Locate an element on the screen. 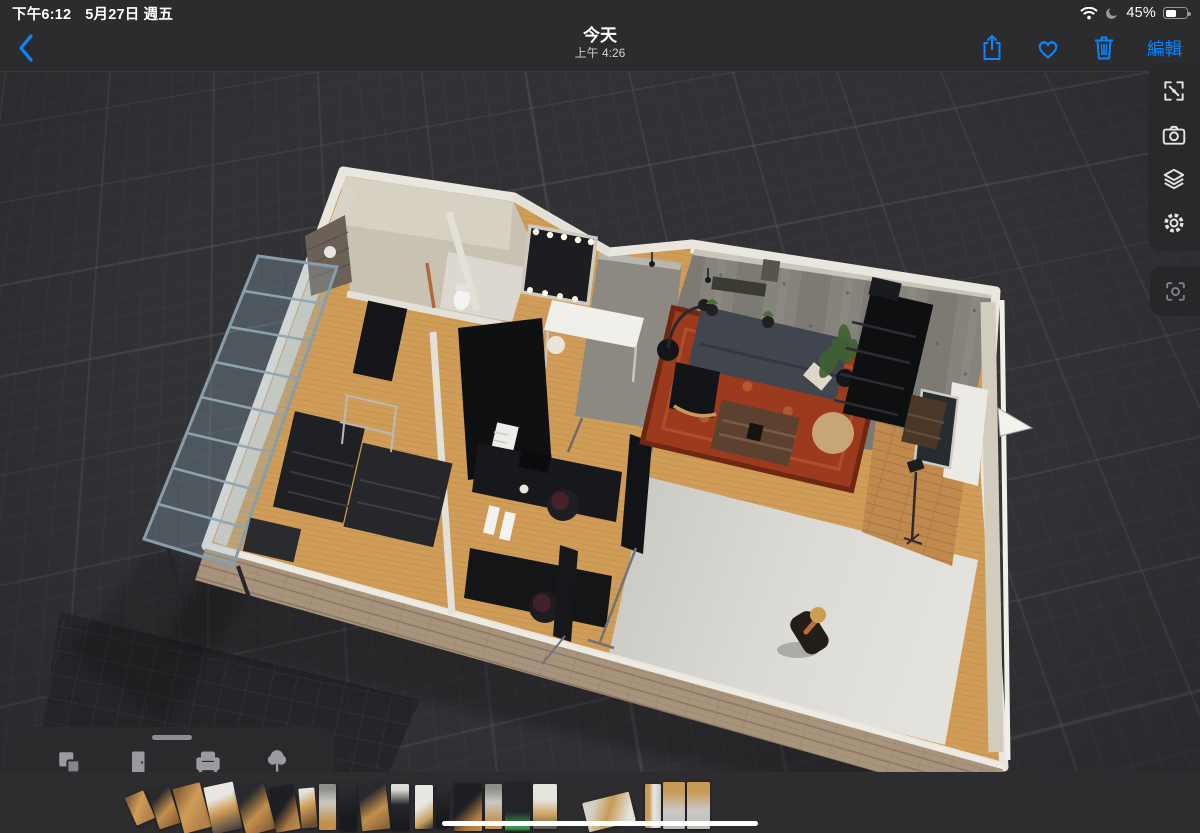 This screenshot has height=833, width=1200. share-button is located at coordinates (992, 48).